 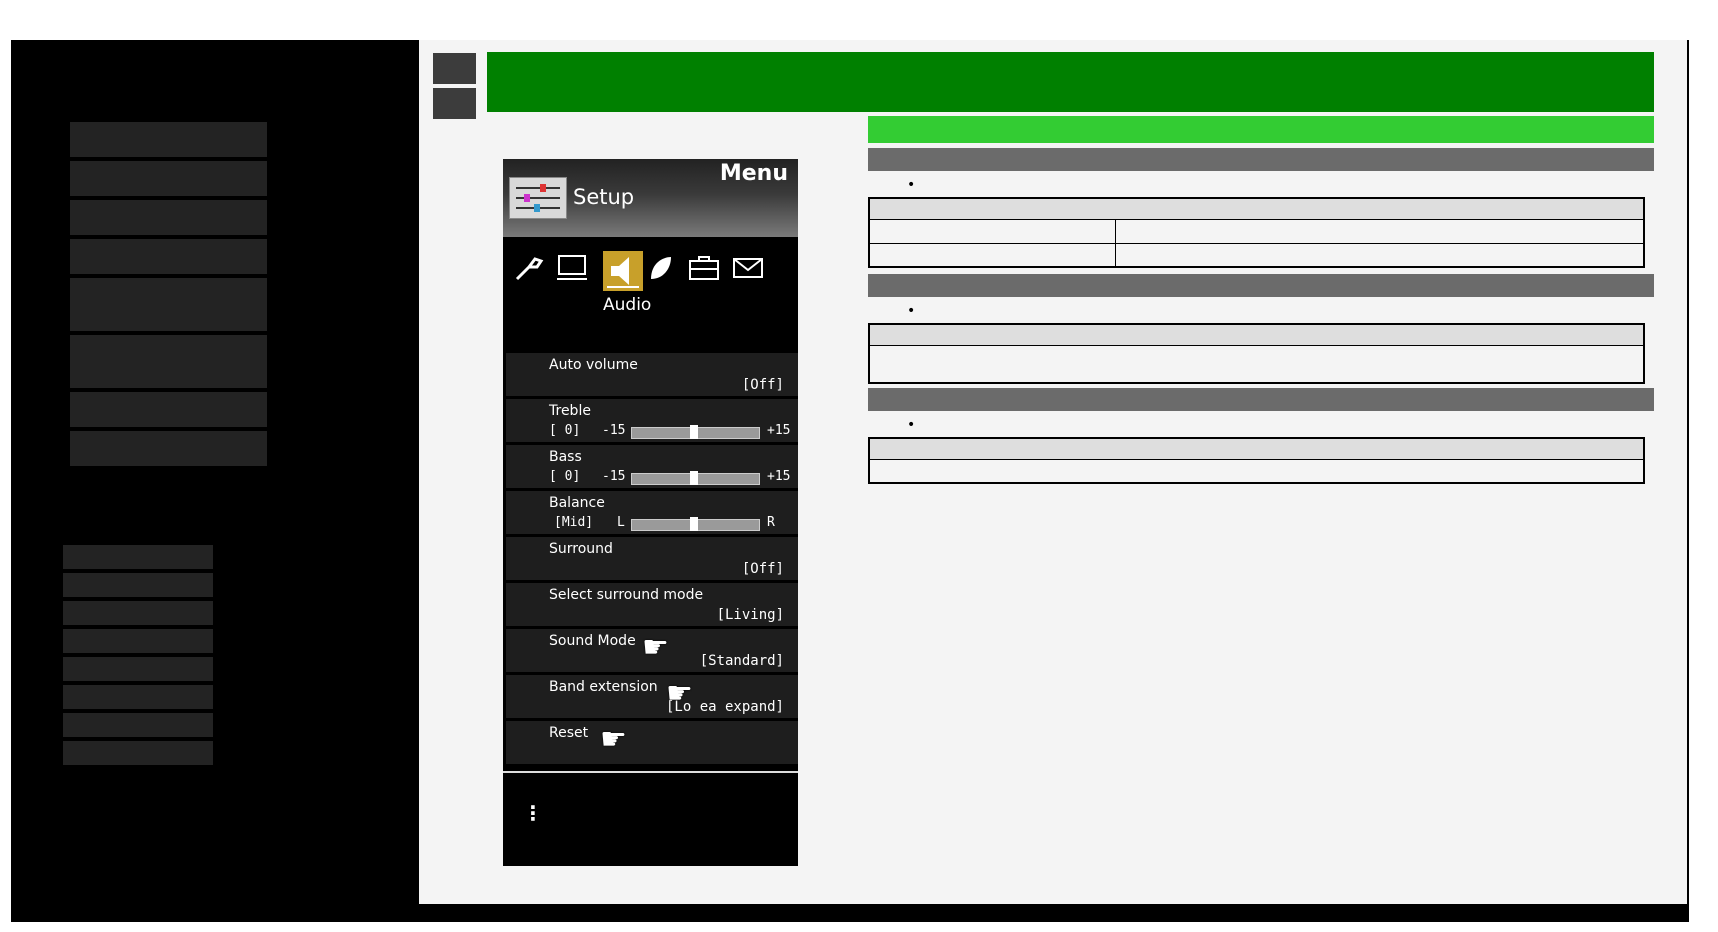 I want to click on envelope-icon, so click(x=748, y=272).